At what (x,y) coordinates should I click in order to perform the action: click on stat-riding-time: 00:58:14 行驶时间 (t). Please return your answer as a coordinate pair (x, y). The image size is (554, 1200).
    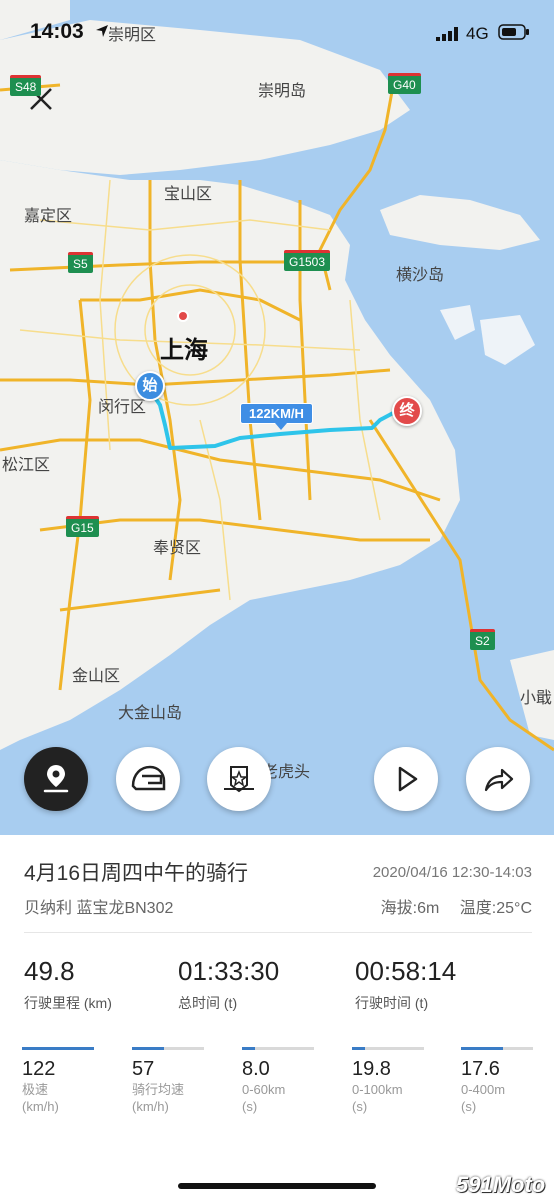
    Looking at the image, I should click on (405, 984).